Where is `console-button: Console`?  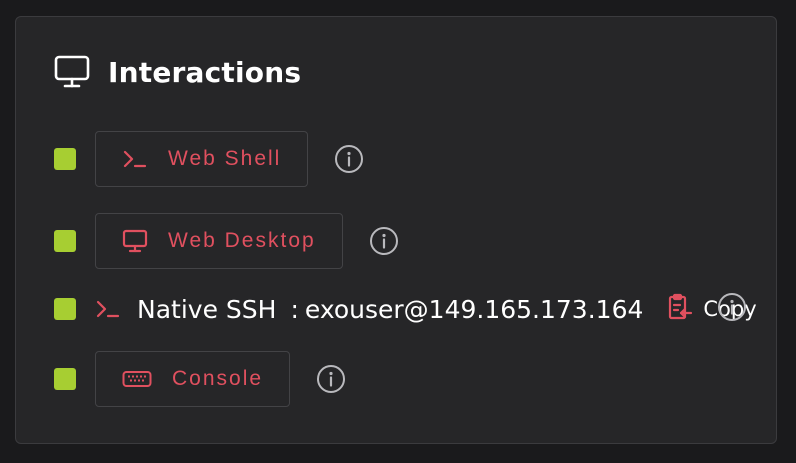 console-button: Console is located at coordinates (193, 379).